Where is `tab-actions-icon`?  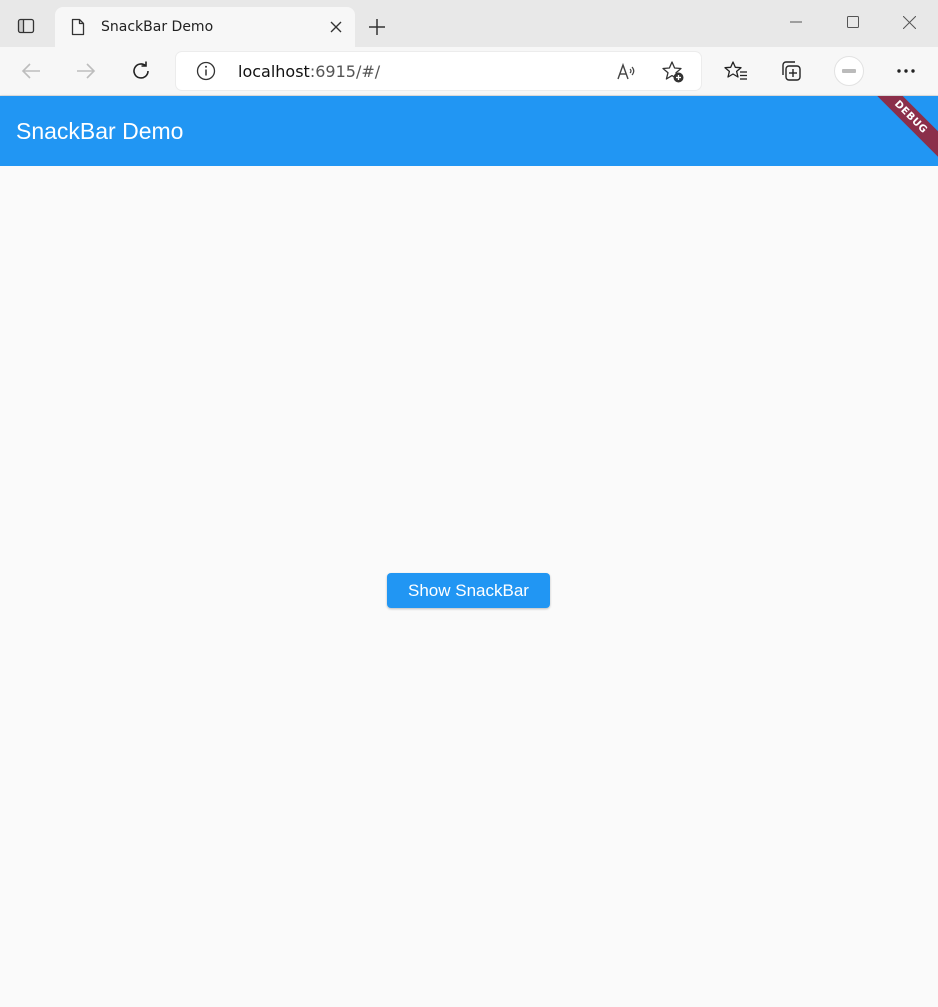
tab-actions-icon is located at coordinates (26, 26).